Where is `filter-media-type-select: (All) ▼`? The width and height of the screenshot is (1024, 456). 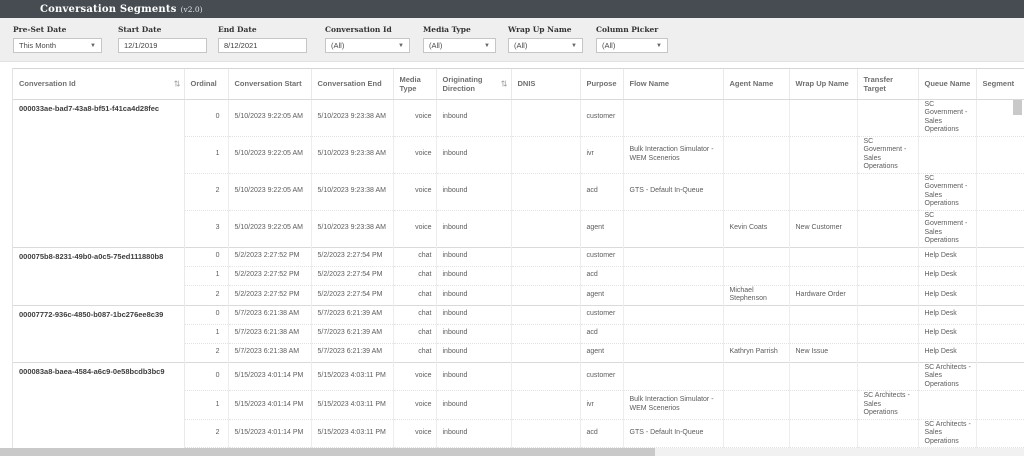
filter-media-type-select: (All) ▼ is located at coordinates (459, 45).